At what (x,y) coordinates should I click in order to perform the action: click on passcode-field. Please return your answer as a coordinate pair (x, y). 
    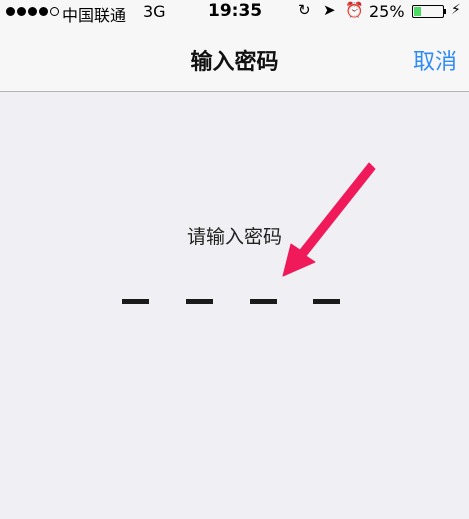
    Looking at the image, I should click on (234, 302).